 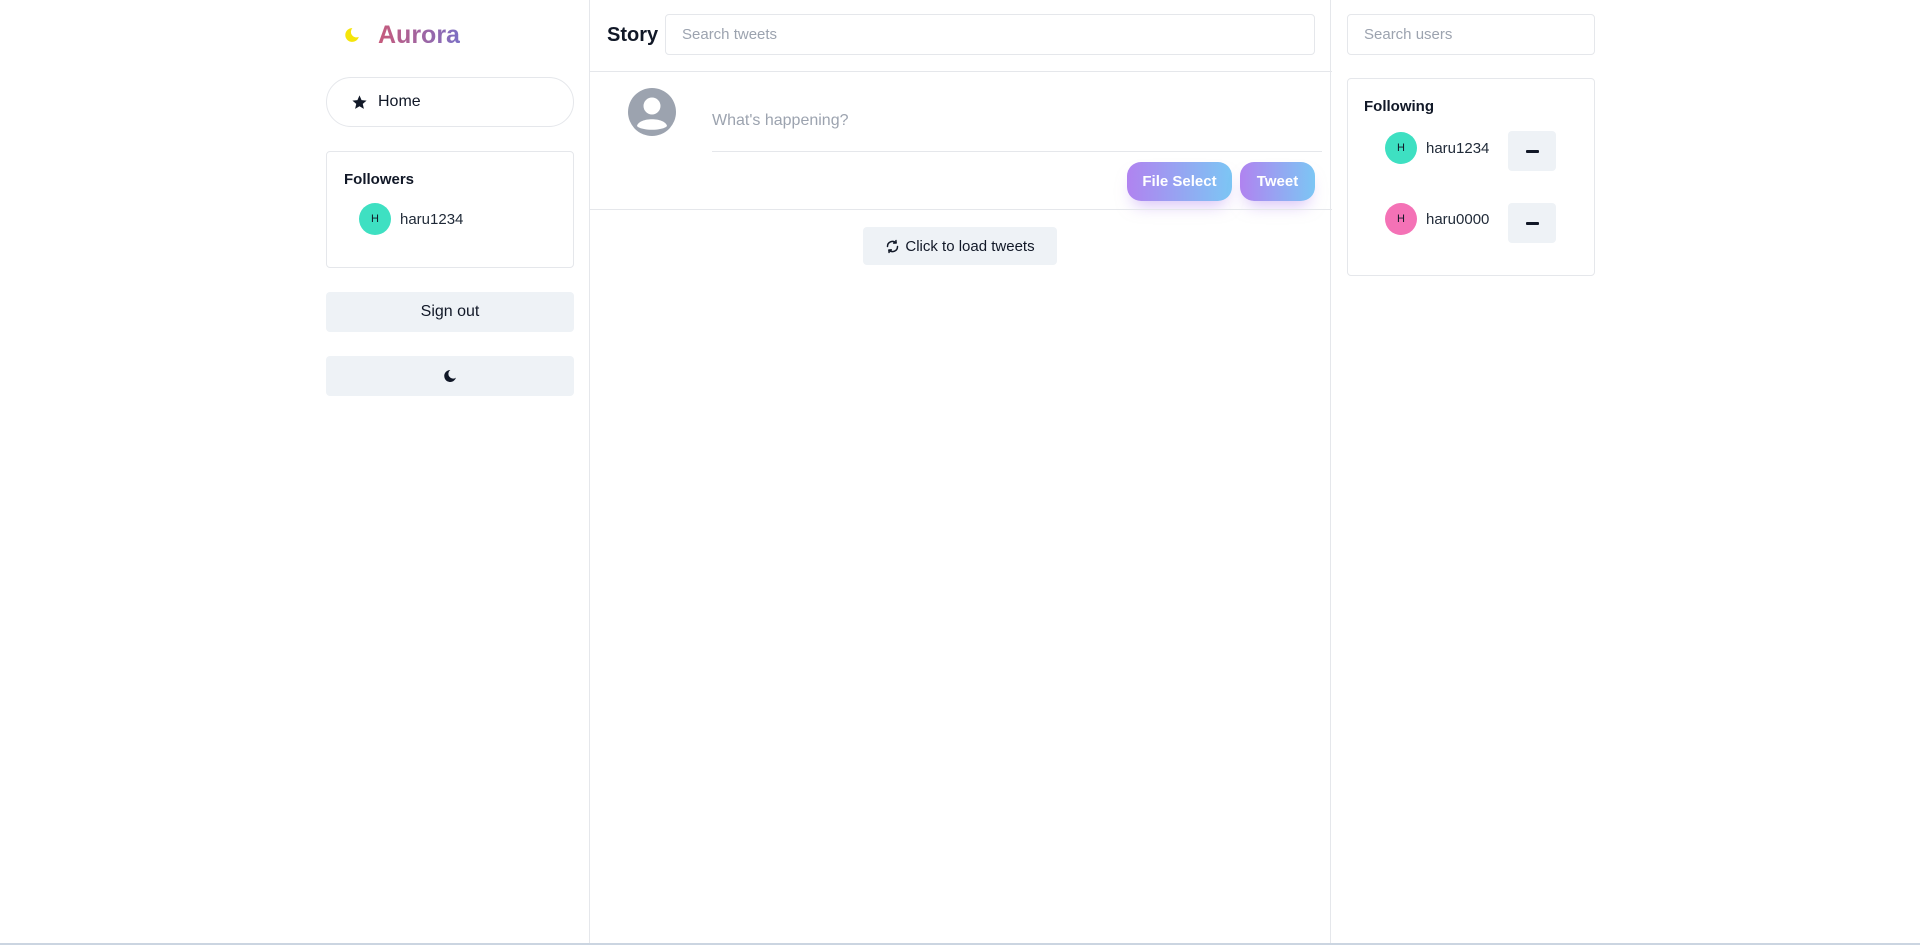 What do you see at coordinates (450, 102) in the screenshot?
I see `home-nav-button: Home` at bounding box center [450, 102].